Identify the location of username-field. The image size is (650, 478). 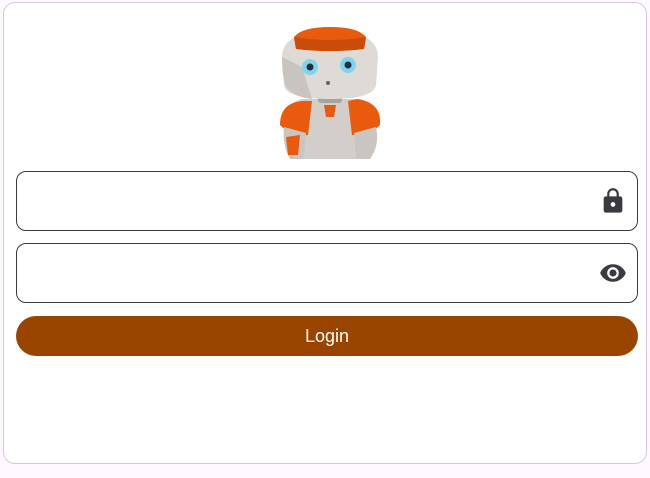
(327, 201).